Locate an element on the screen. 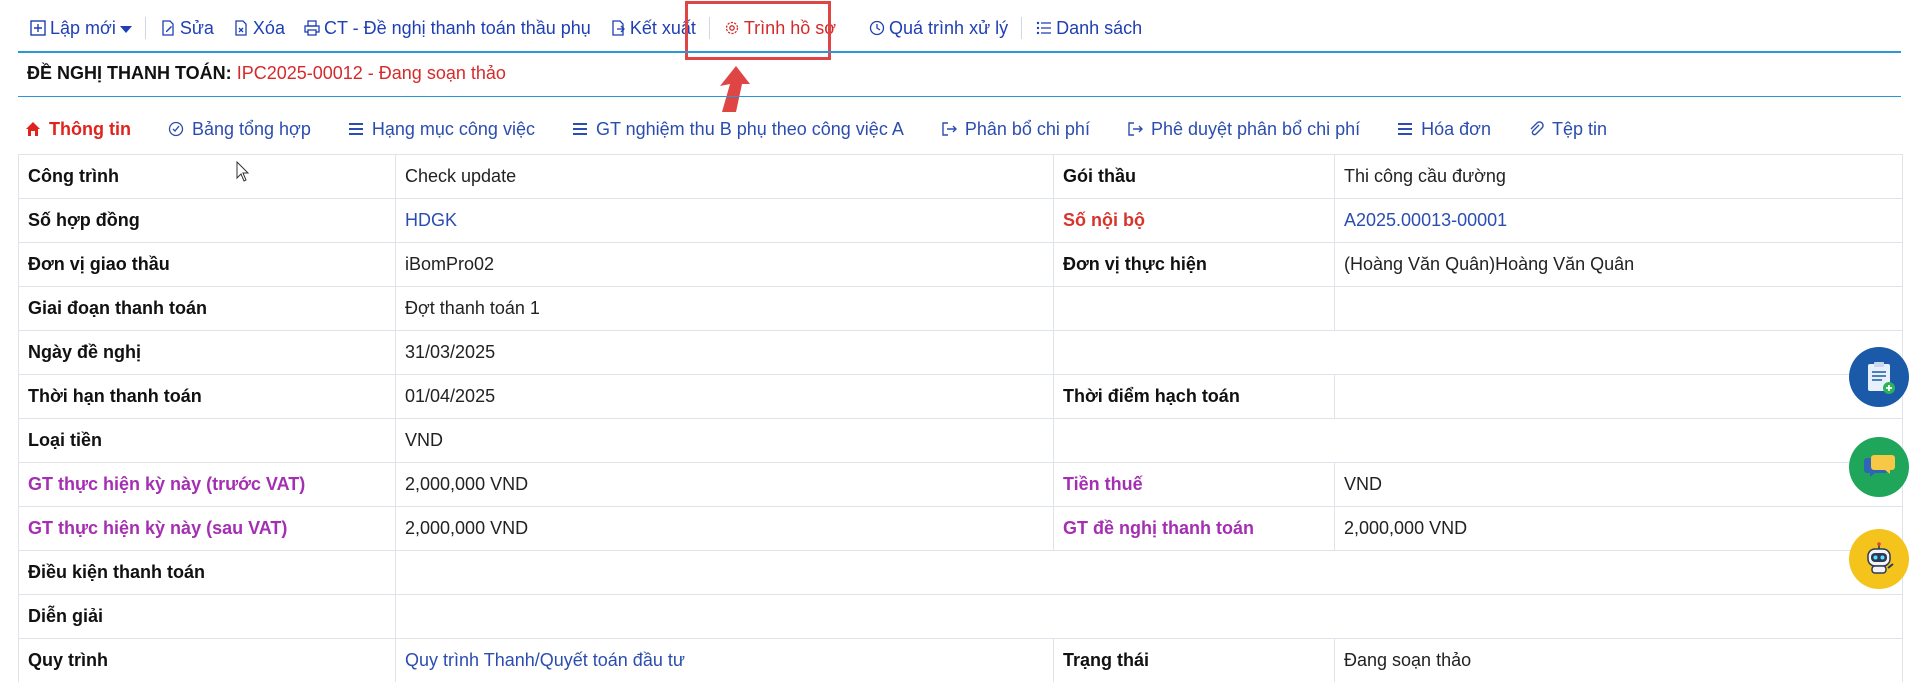 Image resolution: width=1919 pixels, height=682 pixels. delete-file-icon is located at coordinates (241, 28).